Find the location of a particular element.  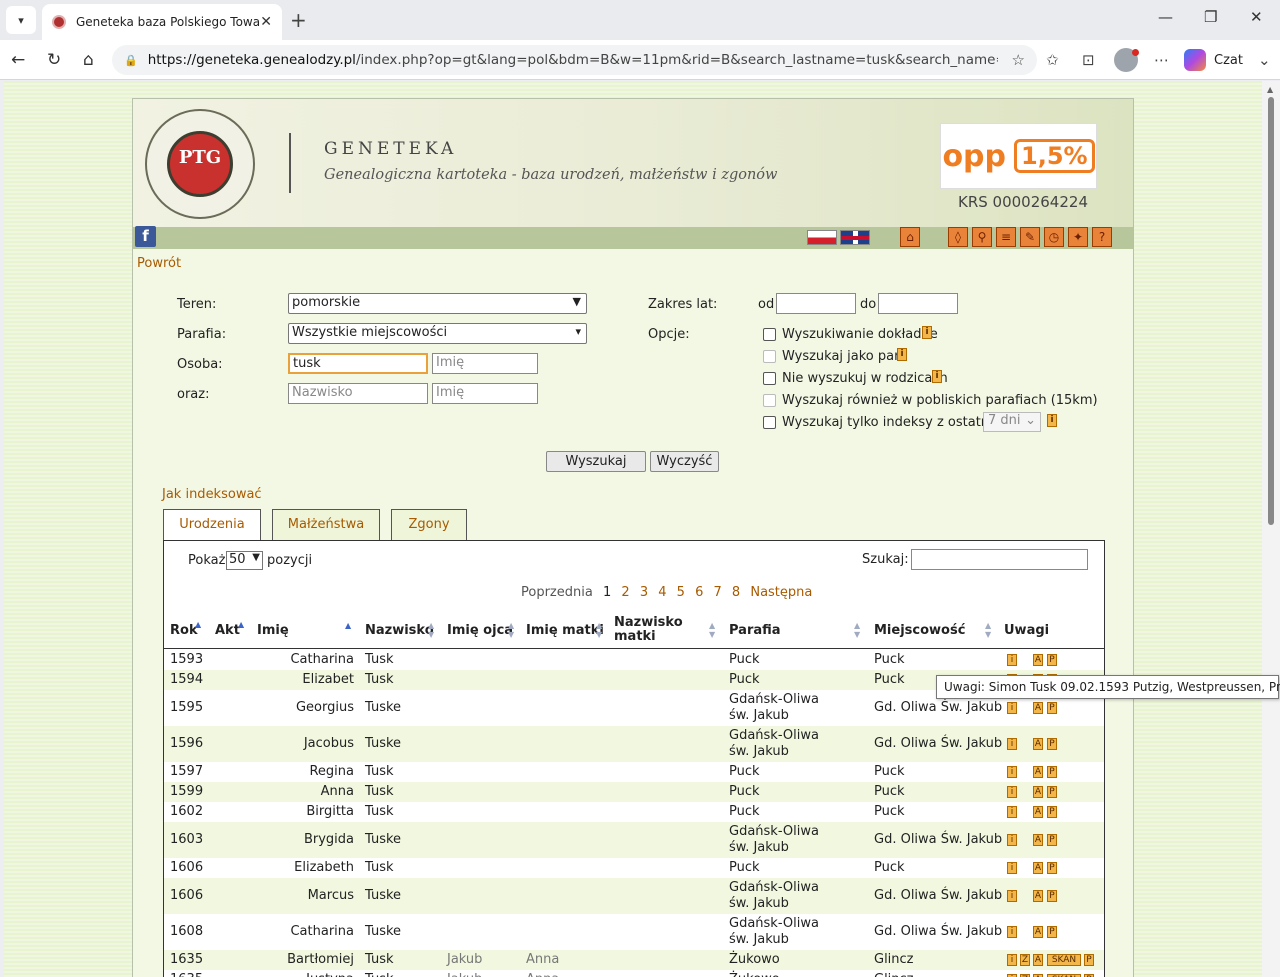

col-akt: Akt is located at coordinates (227, 630).